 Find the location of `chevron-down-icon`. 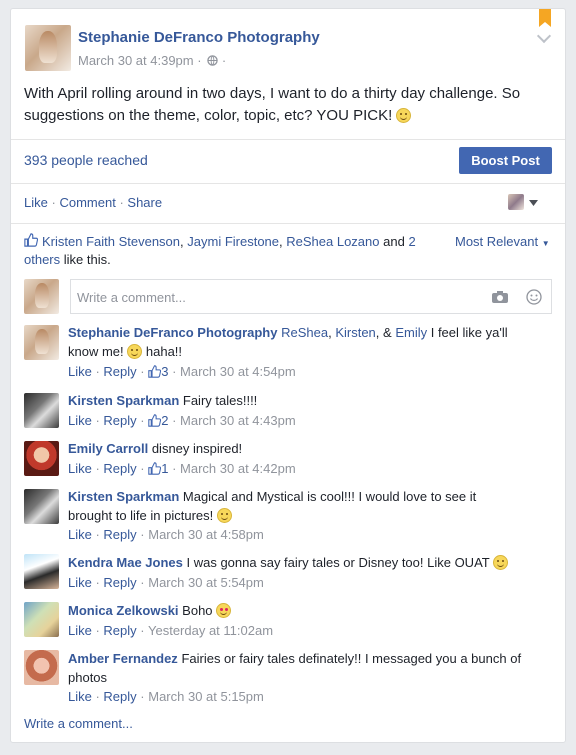

chevron-down-icon is located at coordinates (544, 36).